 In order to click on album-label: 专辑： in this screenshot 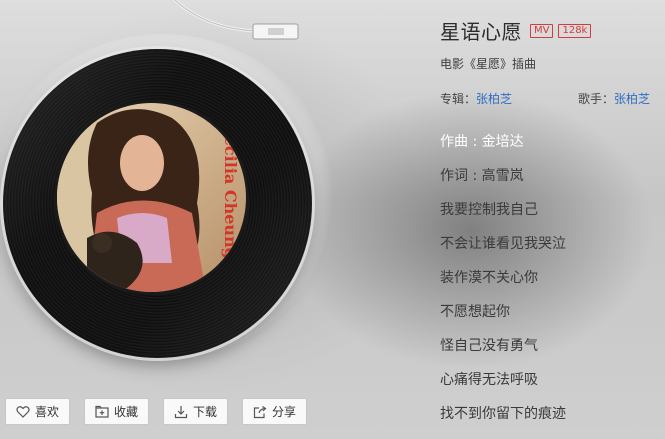, I will do `click(458, 99)`.